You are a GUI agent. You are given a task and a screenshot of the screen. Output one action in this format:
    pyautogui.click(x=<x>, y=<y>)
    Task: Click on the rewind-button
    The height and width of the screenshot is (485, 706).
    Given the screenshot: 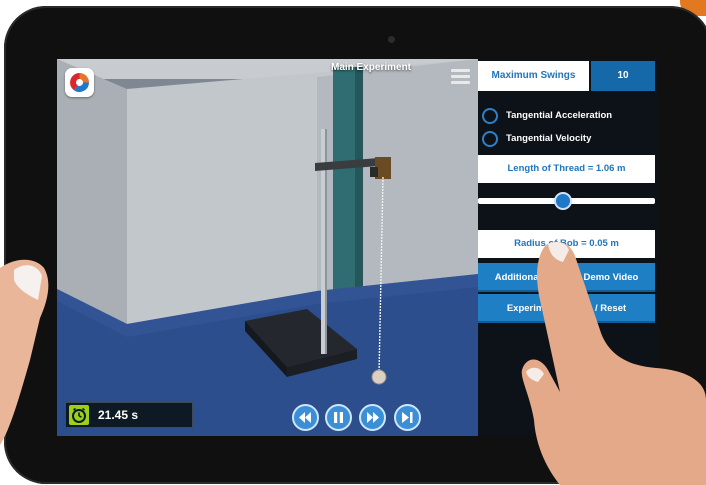 What is the action you would take?
    pyautogui.click(x=305, y=417)
    